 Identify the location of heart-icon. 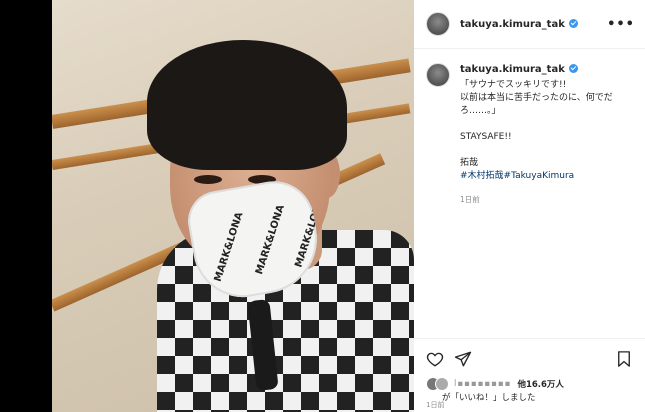
(435, 359).